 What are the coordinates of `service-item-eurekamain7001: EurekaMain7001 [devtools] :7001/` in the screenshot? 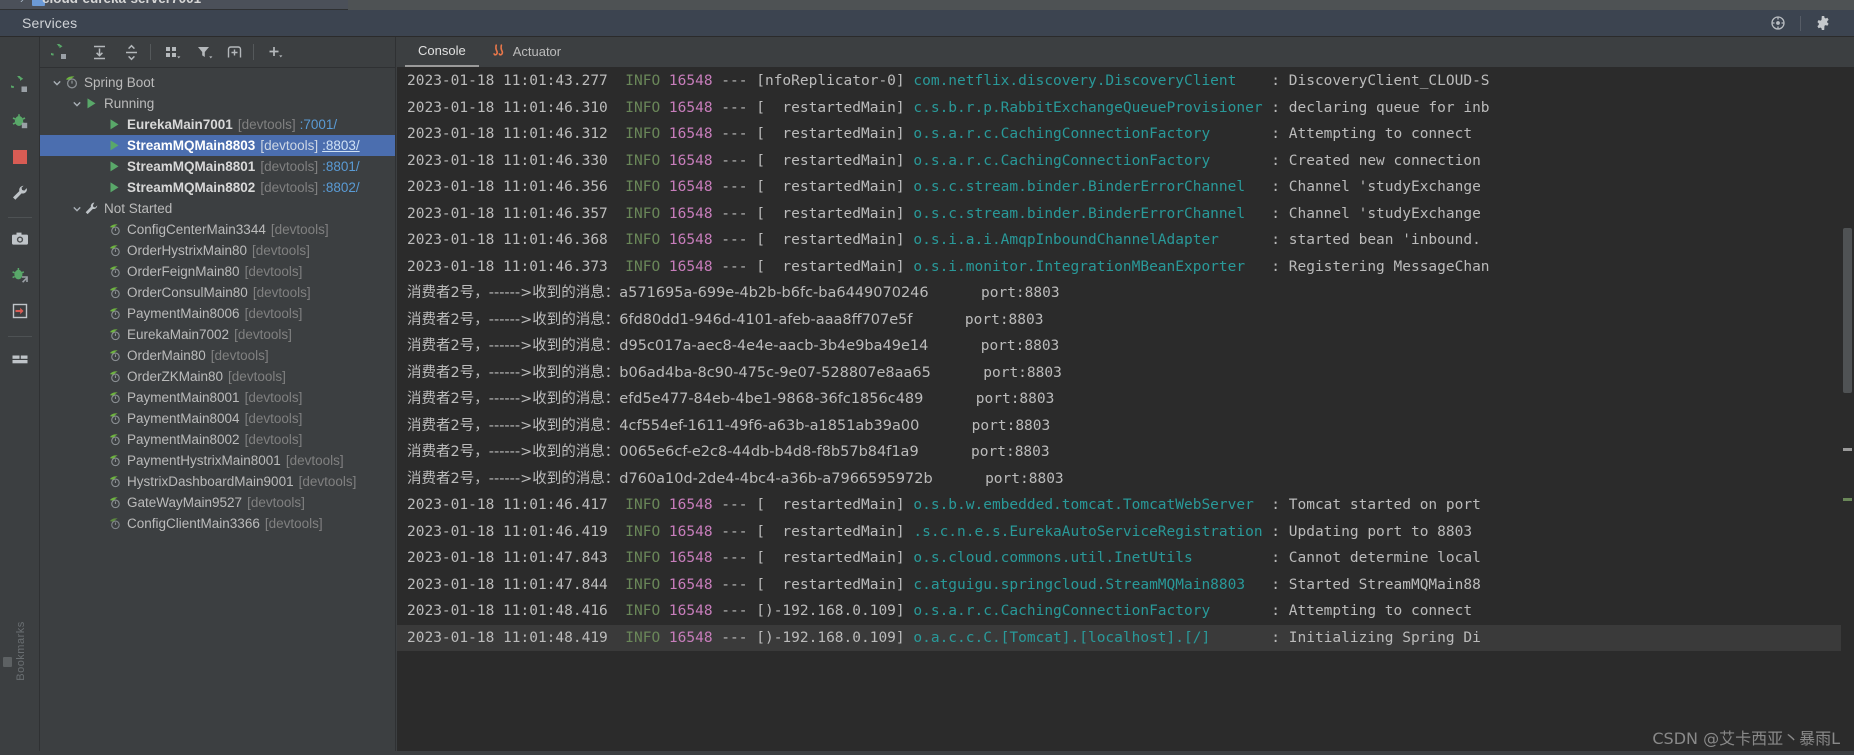 It's located at (217, 124).